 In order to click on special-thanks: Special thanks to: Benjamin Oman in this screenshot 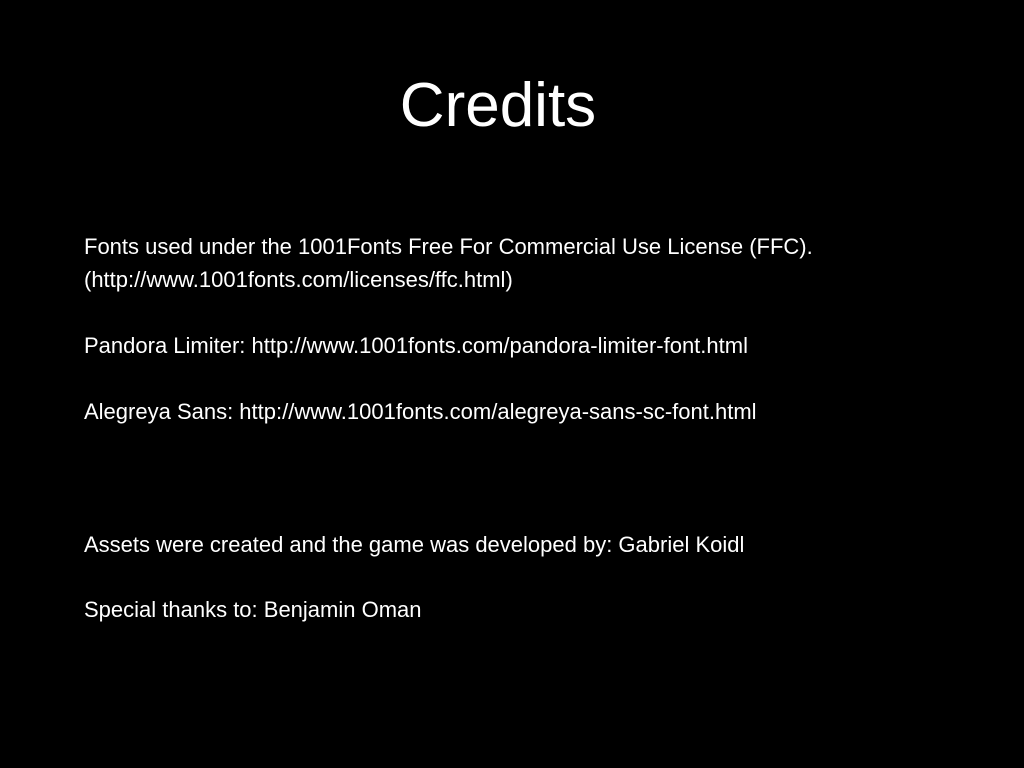, I will do `click(253, 609)`.